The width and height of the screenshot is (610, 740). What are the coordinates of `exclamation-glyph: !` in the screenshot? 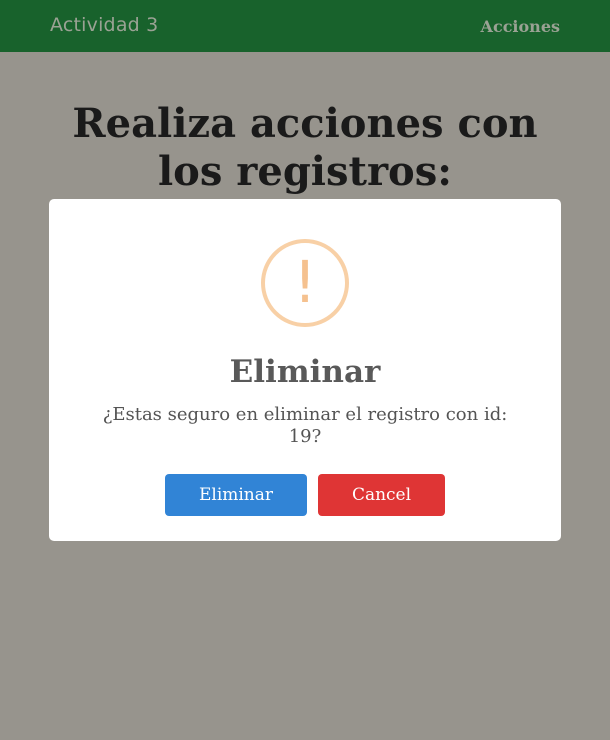 It's located at (305, 282).